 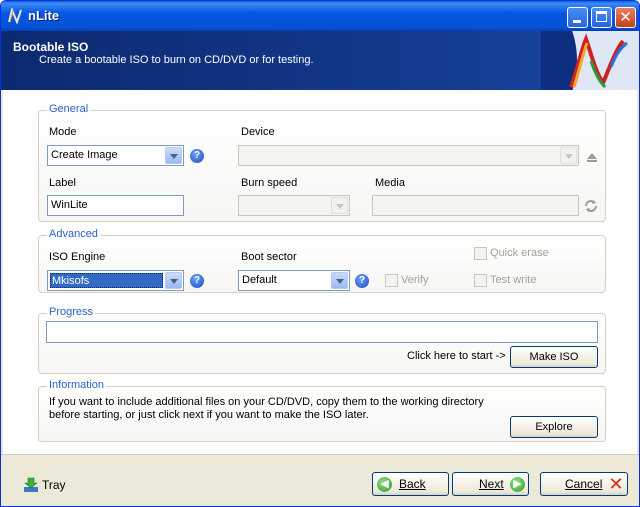 What do you see at coordinates (63, 132) in the screenshot?
I see `mode-label: Mode` at bounding box center [63, 132].